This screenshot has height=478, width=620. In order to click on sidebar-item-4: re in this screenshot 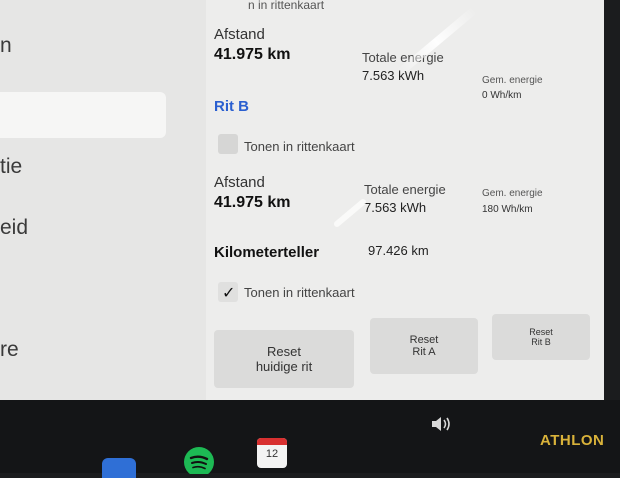, I will do `click(9, 350)`.